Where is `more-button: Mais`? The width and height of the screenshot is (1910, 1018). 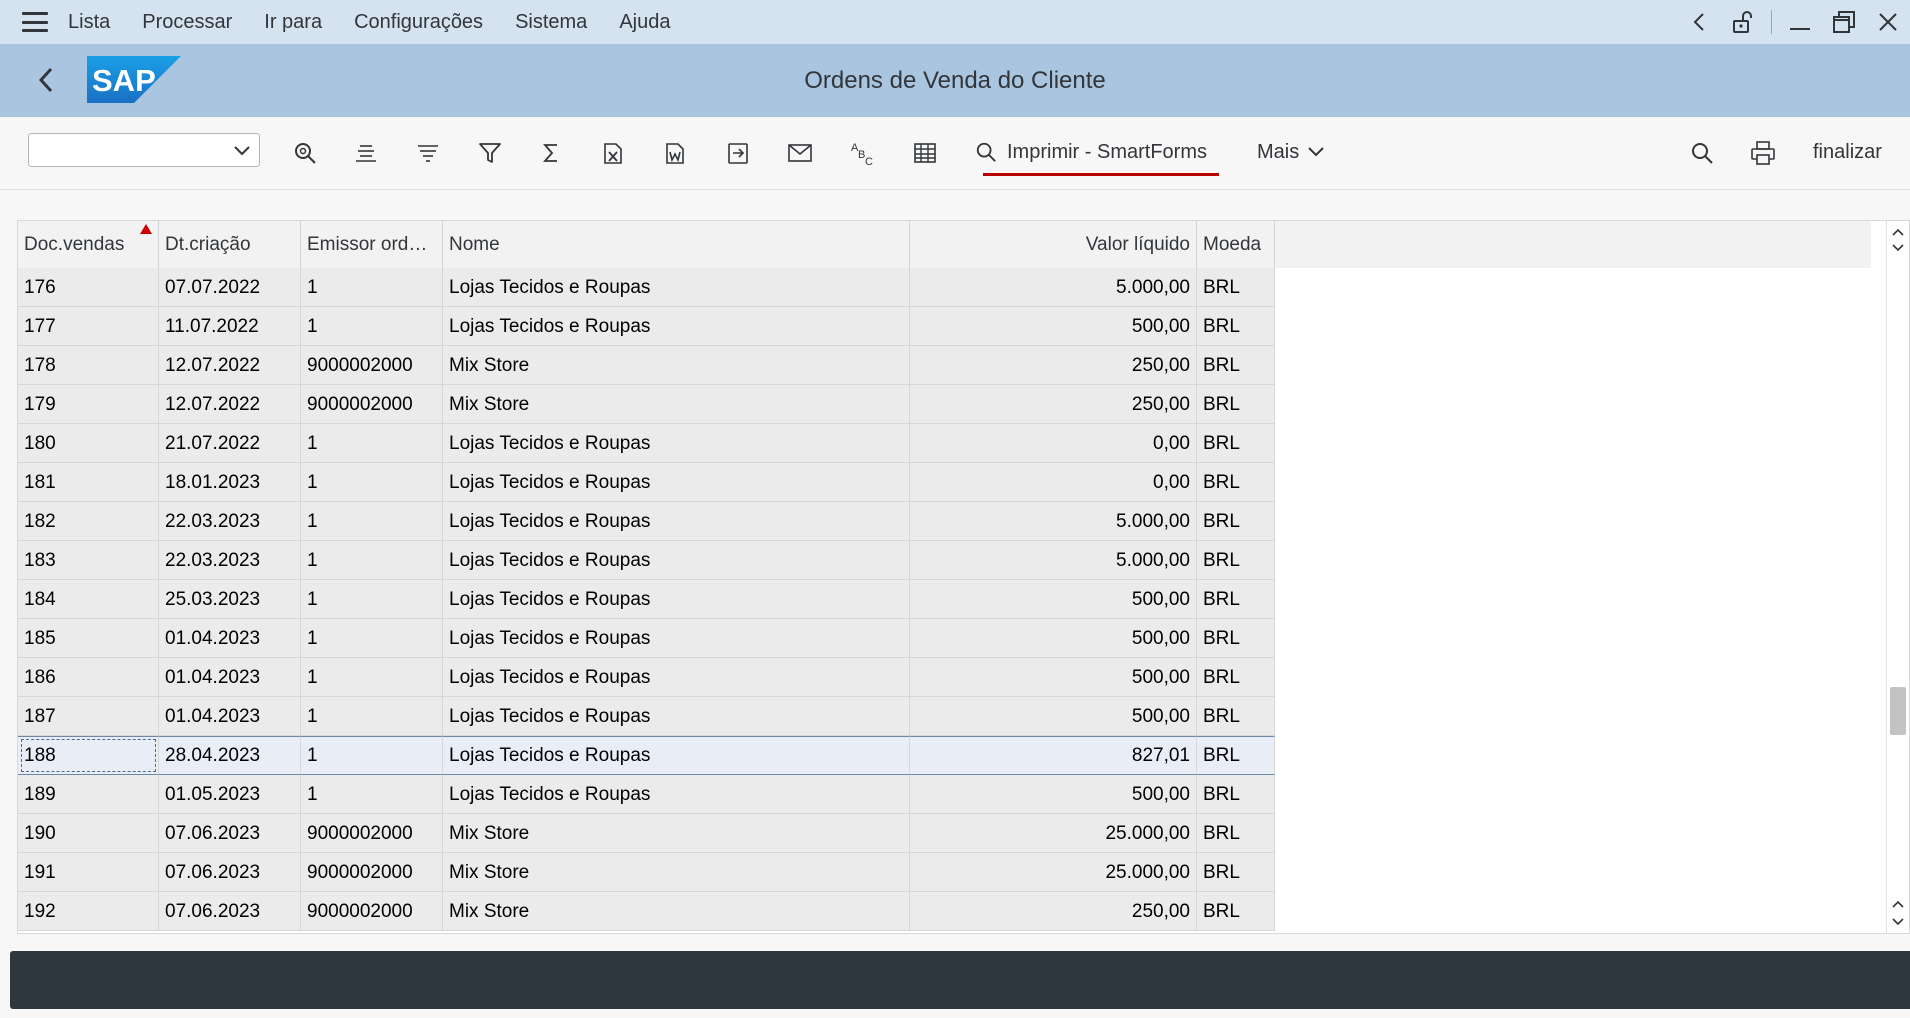 more-button: Mais is located at coordinates (1291, 152).